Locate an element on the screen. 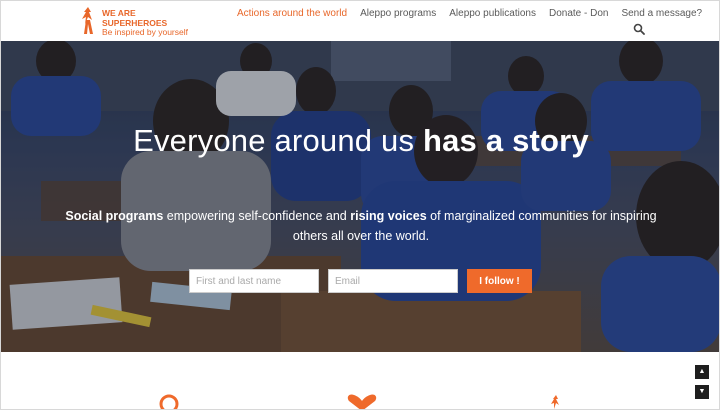 The image size is (720, 410). nav-item-donate: Donate - Don is located at coordinates (578, 13).